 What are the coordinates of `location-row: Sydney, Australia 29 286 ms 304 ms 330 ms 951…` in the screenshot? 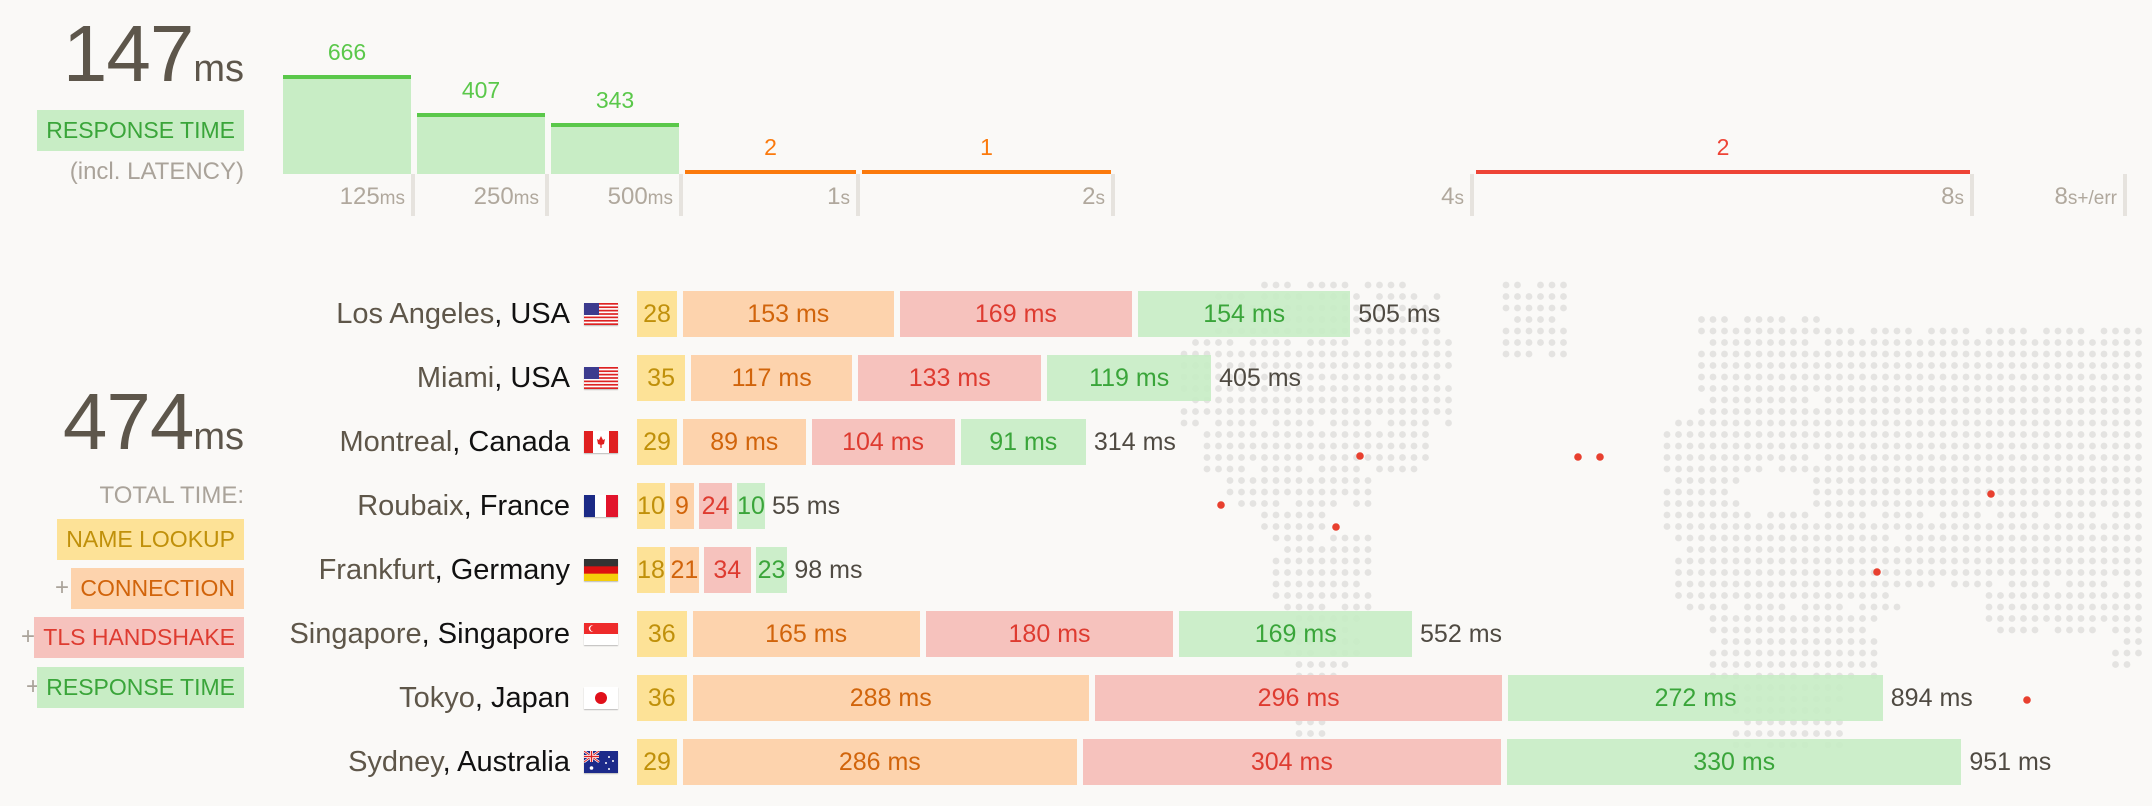 It's located at (1076, 762).